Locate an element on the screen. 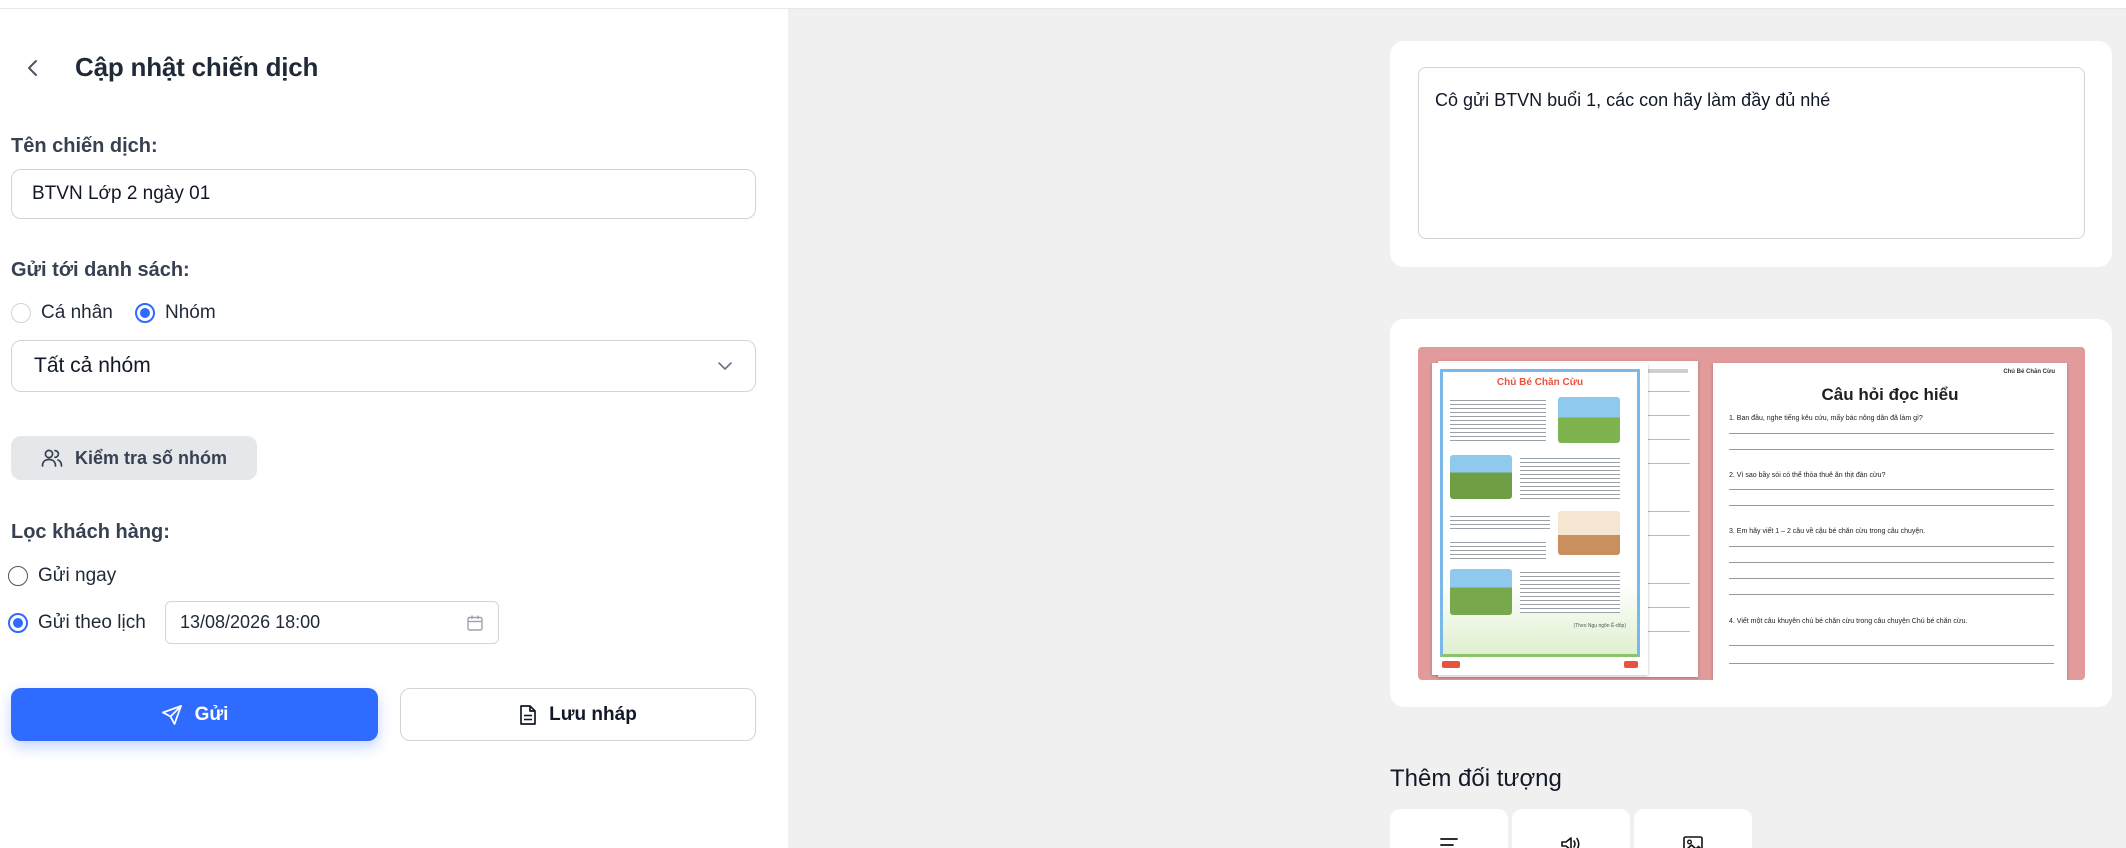 The image size is (2126, 848). send-button: Gửi is located at coordinates (194, 714).